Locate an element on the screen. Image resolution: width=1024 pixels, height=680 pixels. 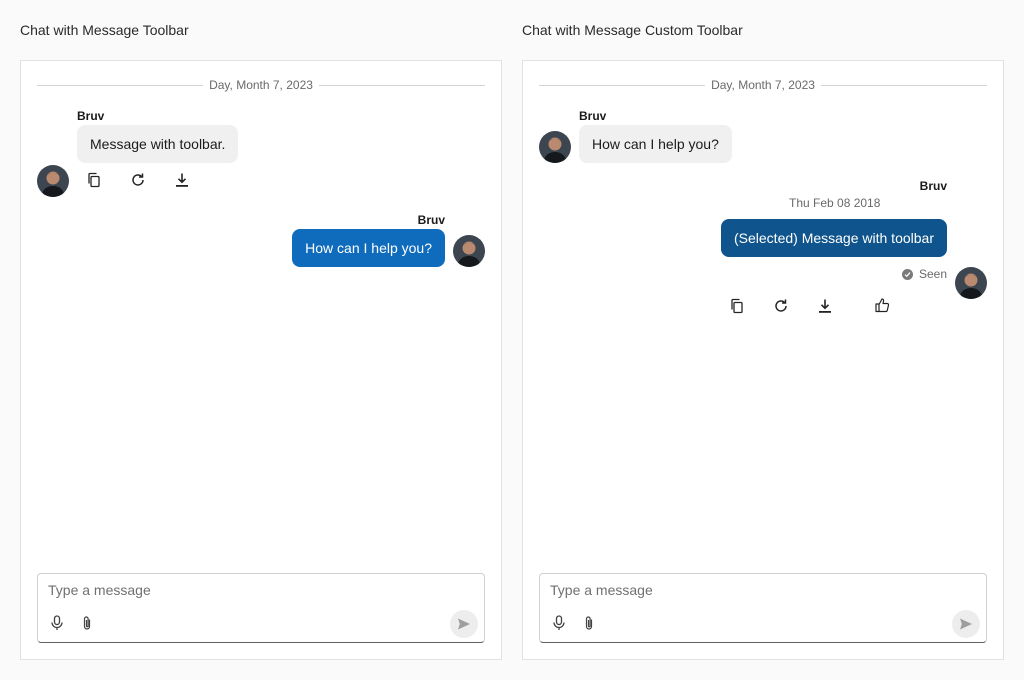
received-message-bubble: How can I help you? is located at coordinates (655, 144).